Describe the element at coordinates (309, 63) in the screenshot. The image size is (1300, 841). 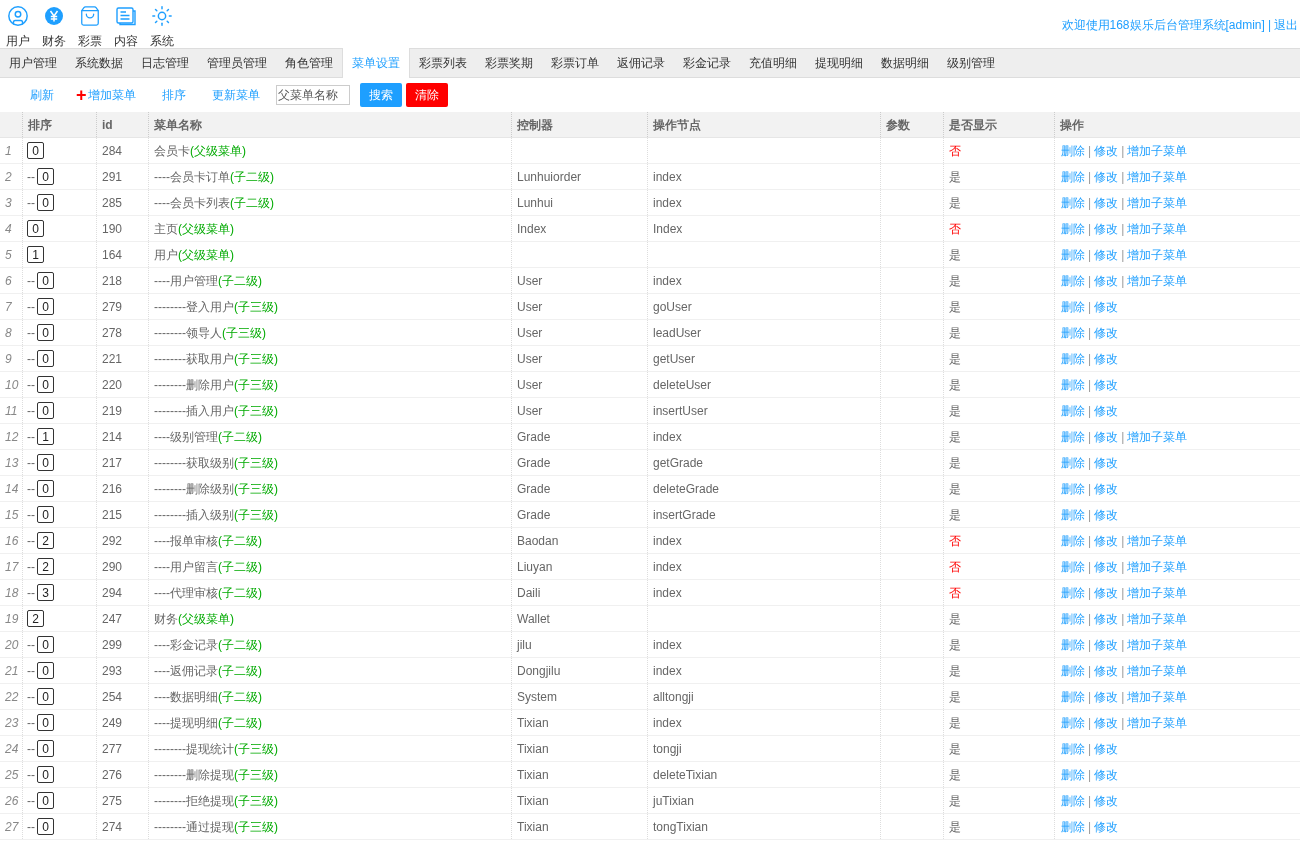
I see `tab: 角色管理` at that location.